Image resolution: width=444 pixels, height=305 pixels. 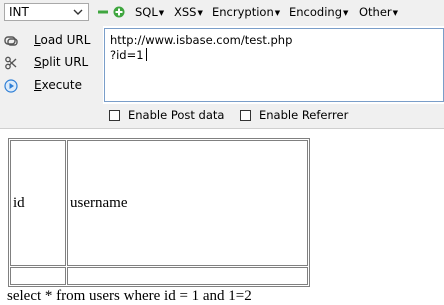 I want to click on url-line-2: ?id=1, so click(x=128, y=55).